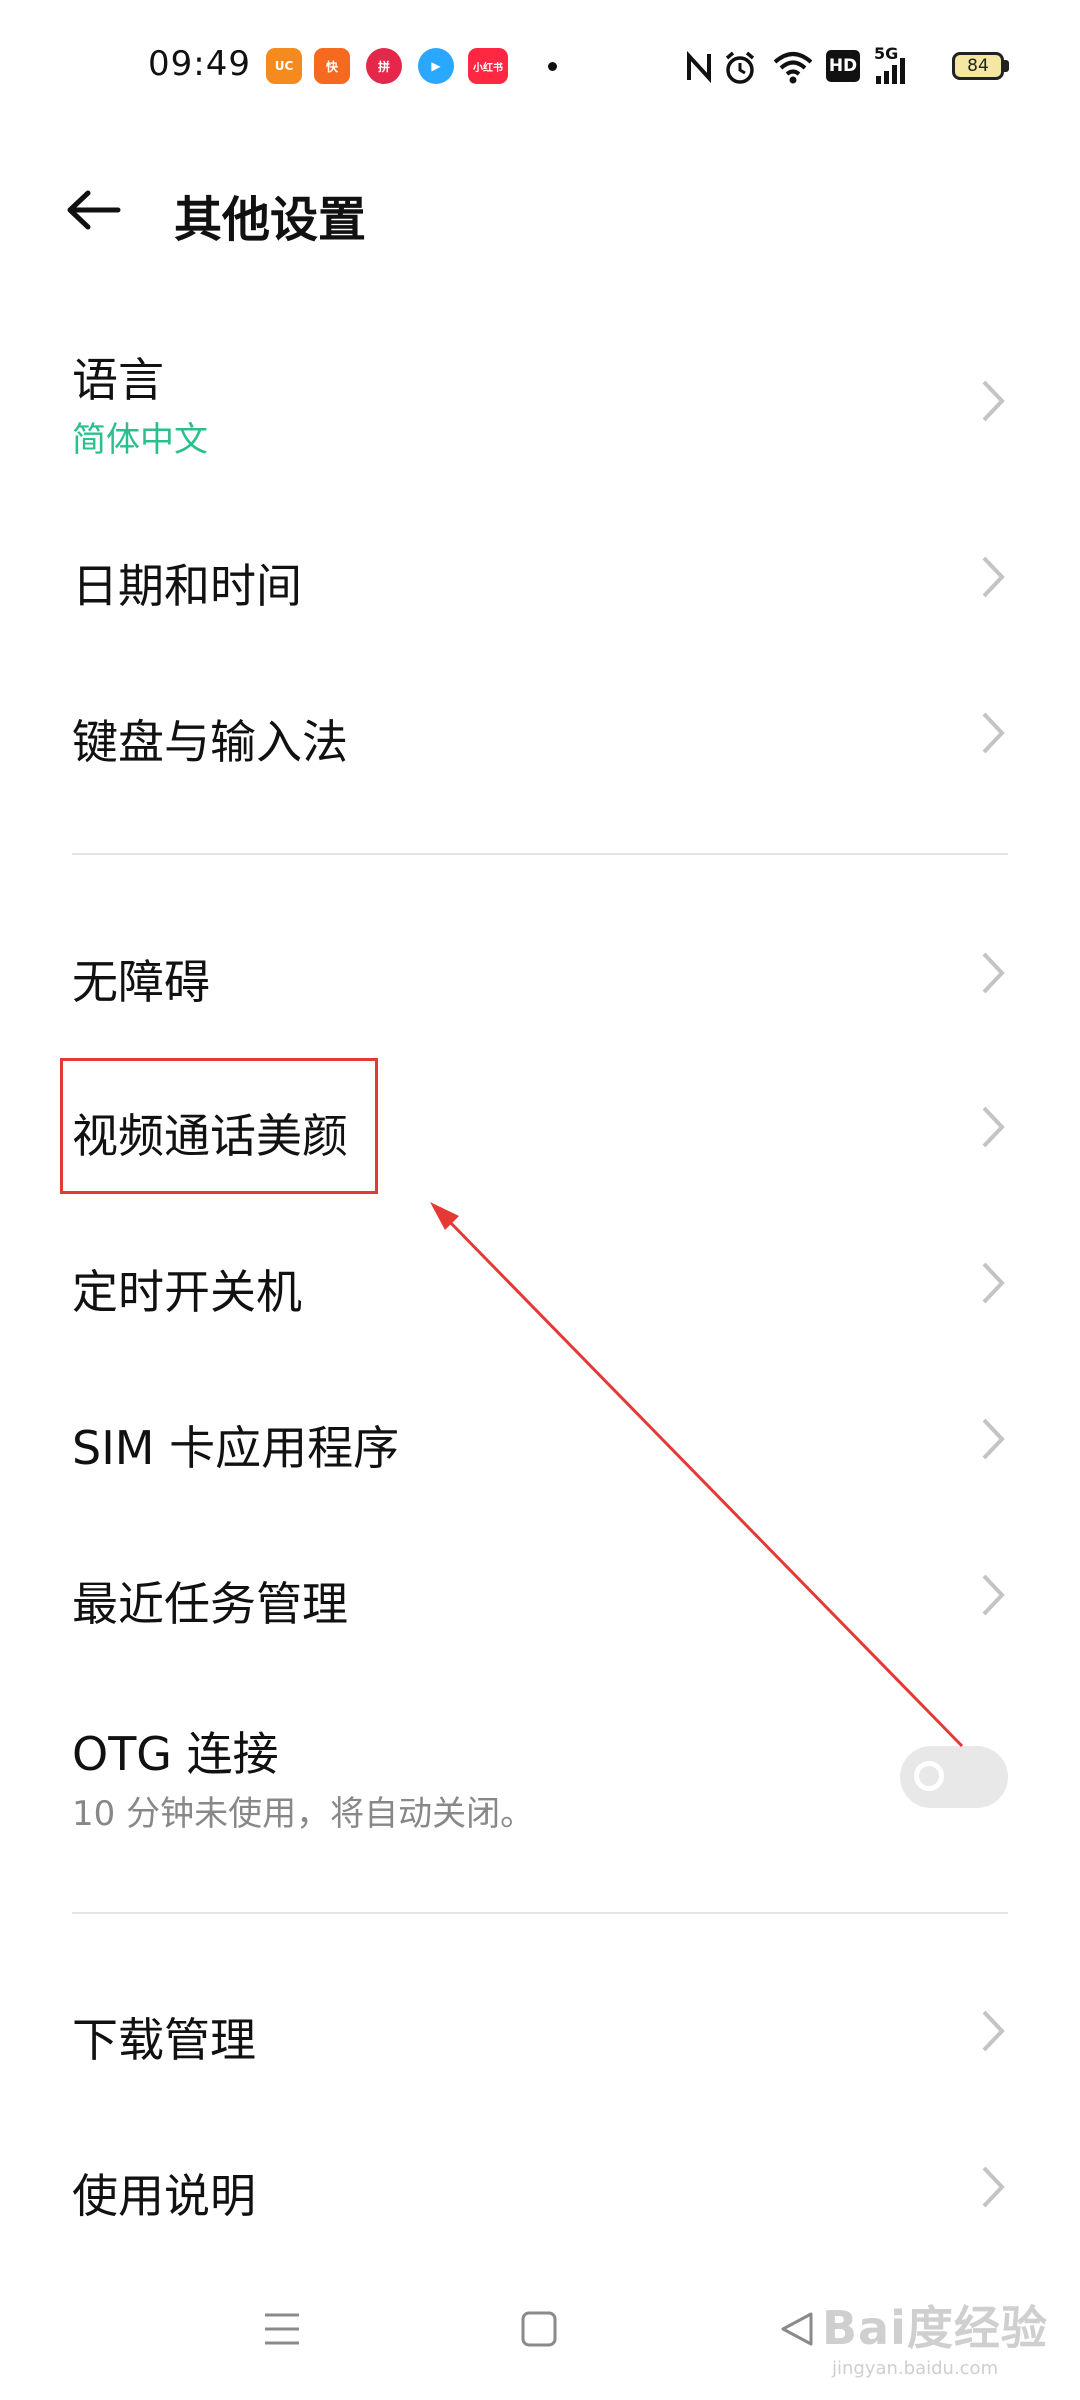 This screenshot has height=2400, width=1080. I want to click on settings-item-label: 键盘与输入法, so click(210, 742).